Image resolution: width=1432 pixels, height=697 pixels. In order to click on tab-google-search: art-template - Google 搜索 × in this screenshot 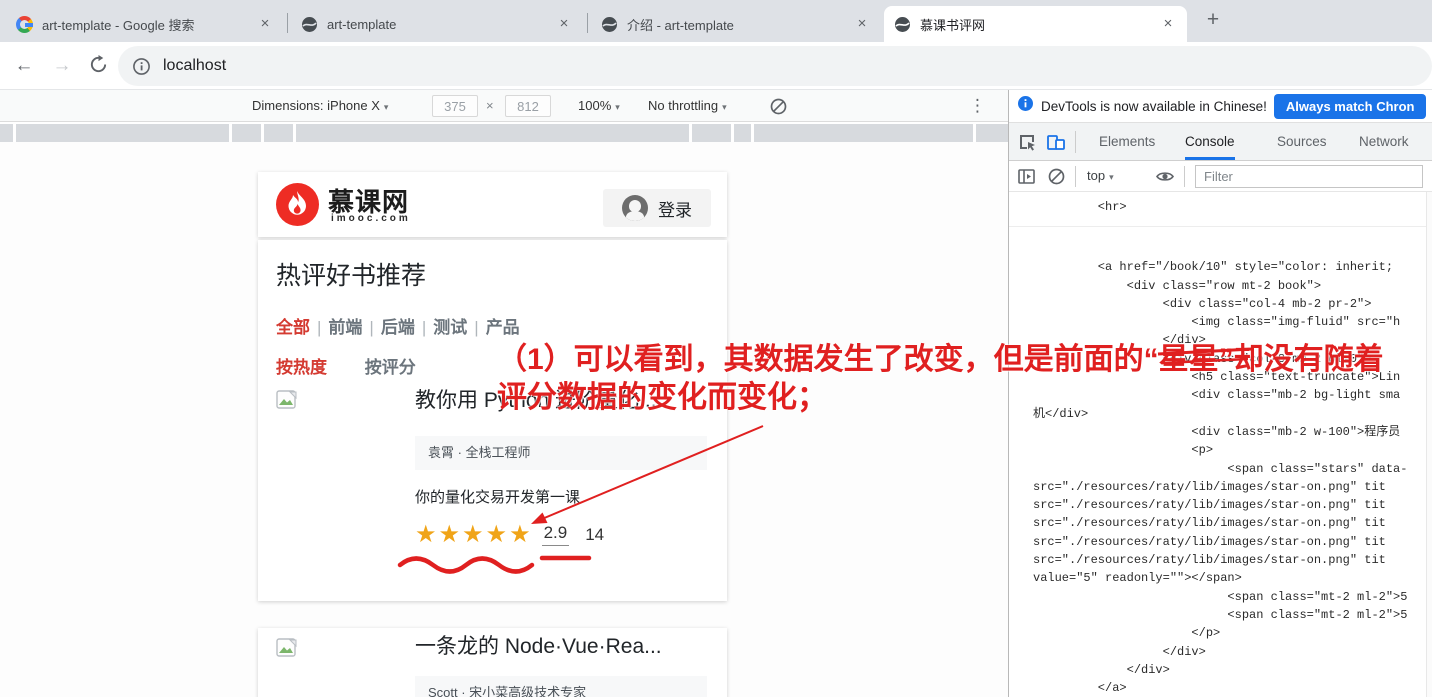, I will do `click(145, 24)`.